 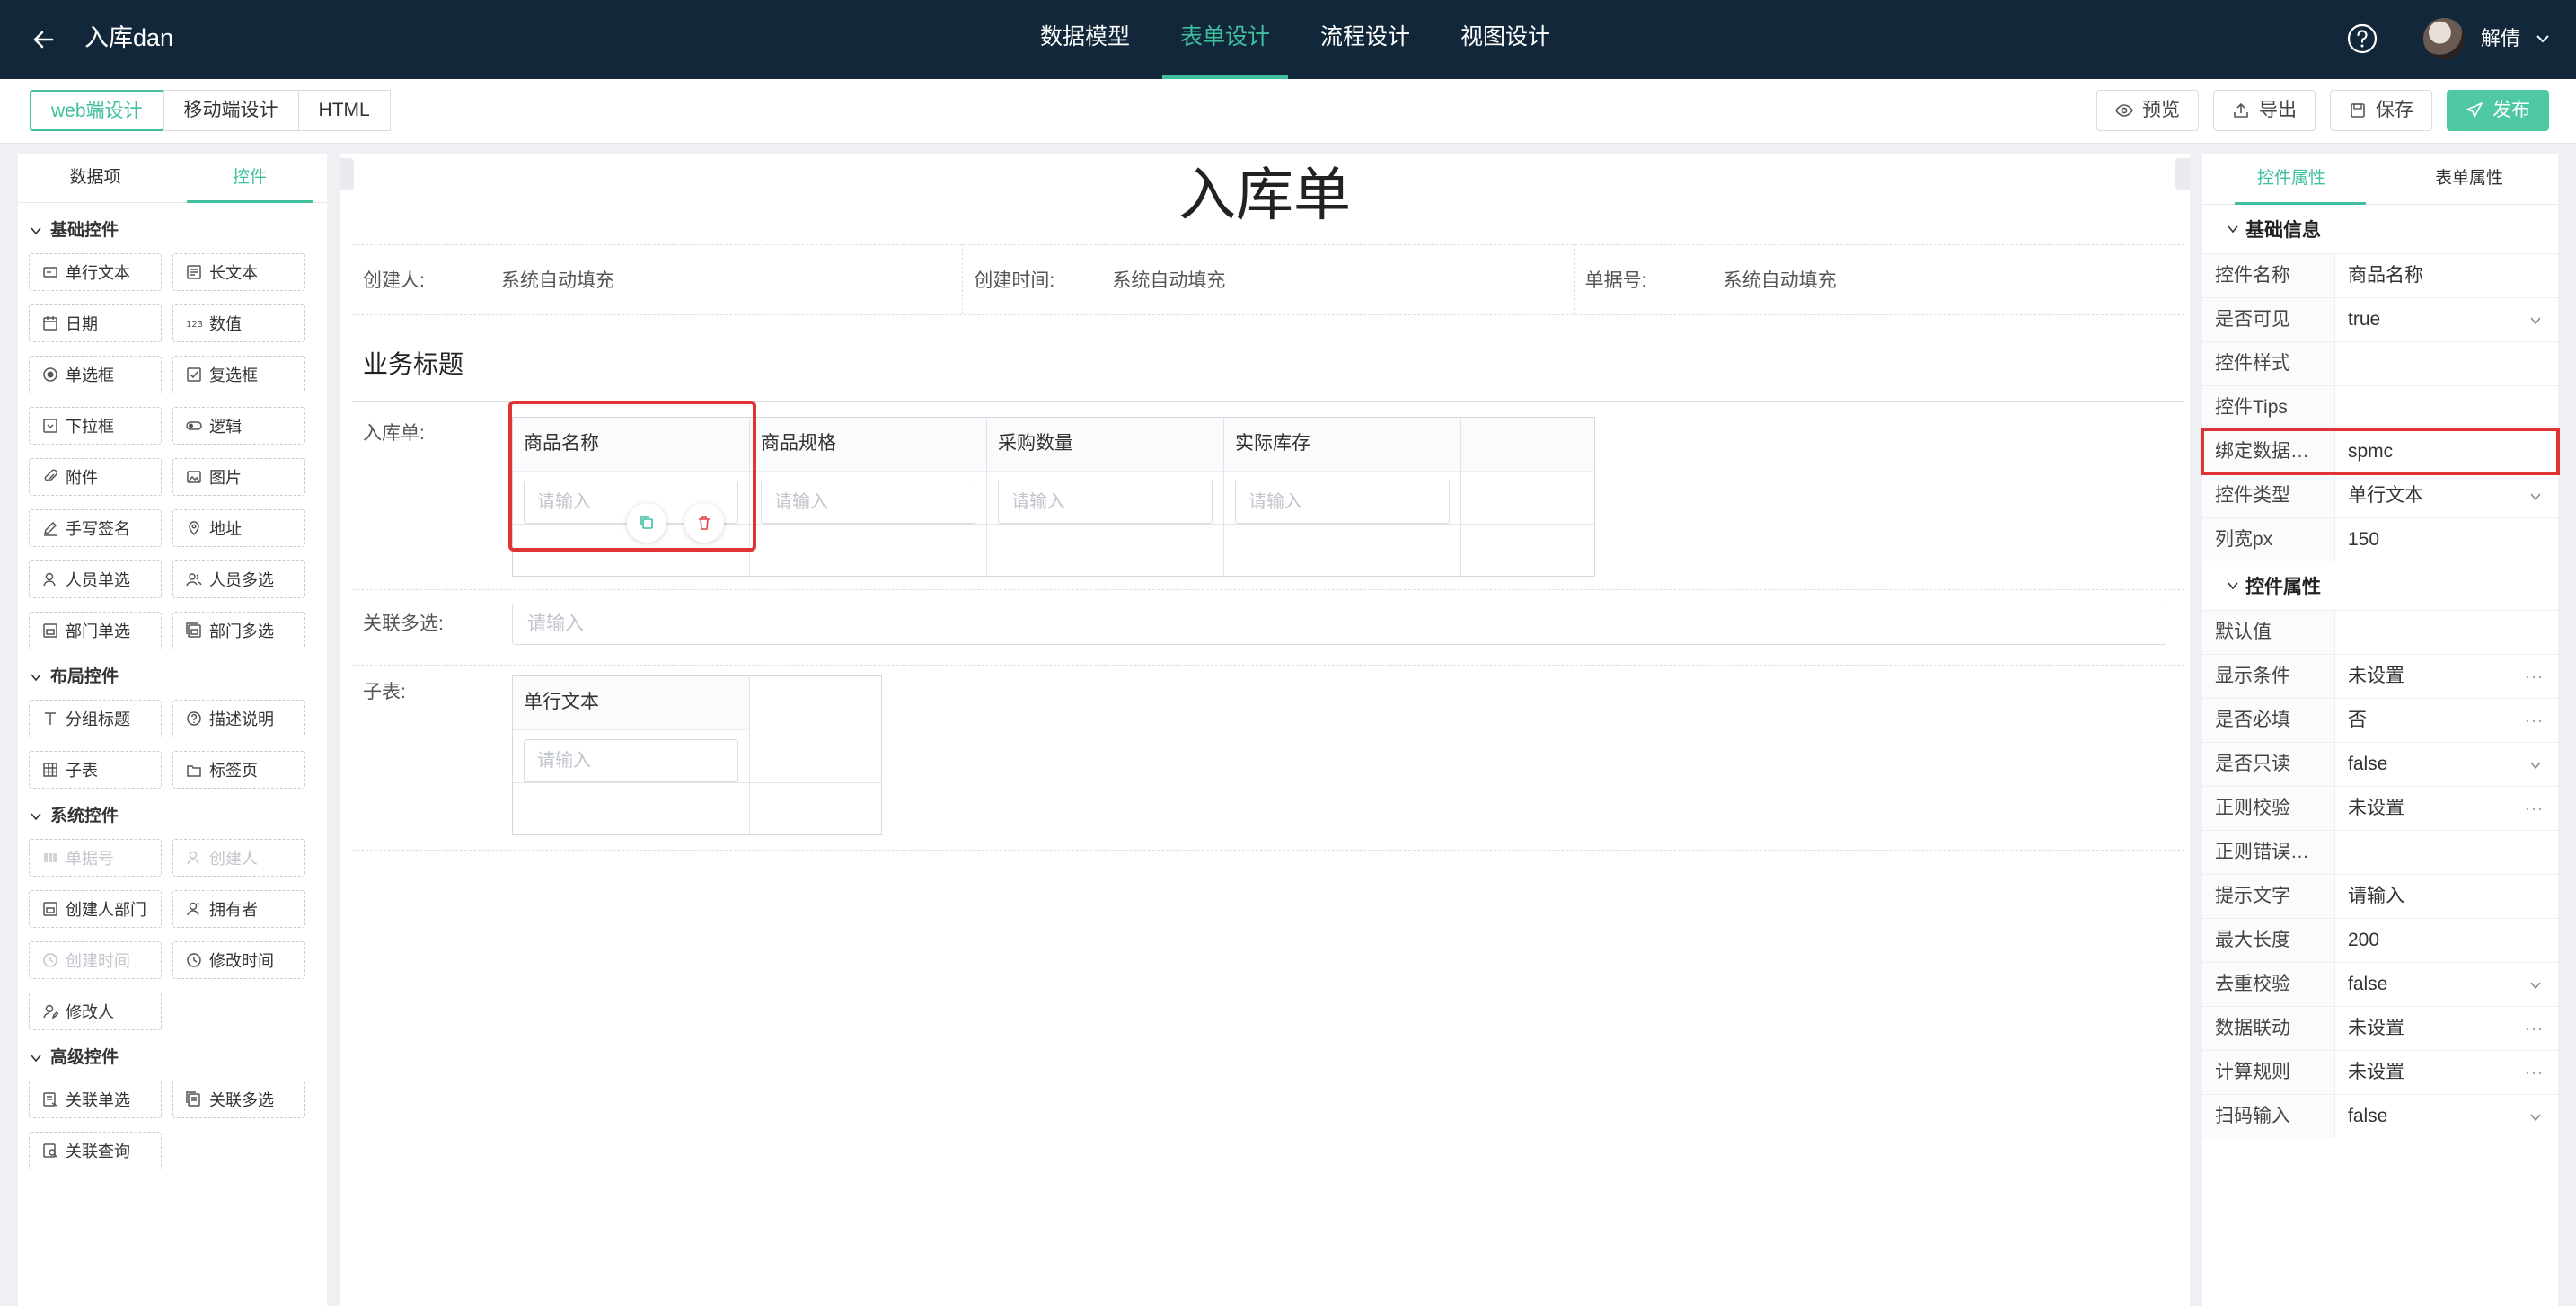 What do you see at coordinates (2446, 720) in the screenshot?
I see `property-value: 否 ···` at bounding box center [2446, 720].